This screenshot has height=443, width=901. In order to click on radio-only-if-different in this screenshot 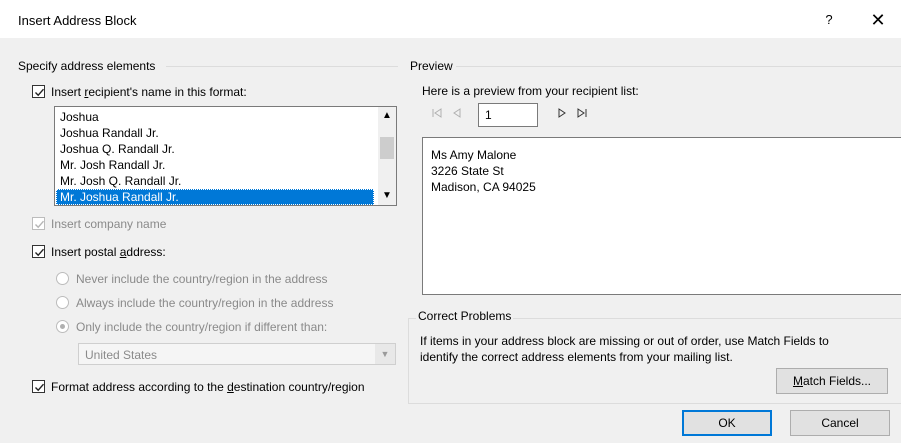, I will do `click(62, 326)`.